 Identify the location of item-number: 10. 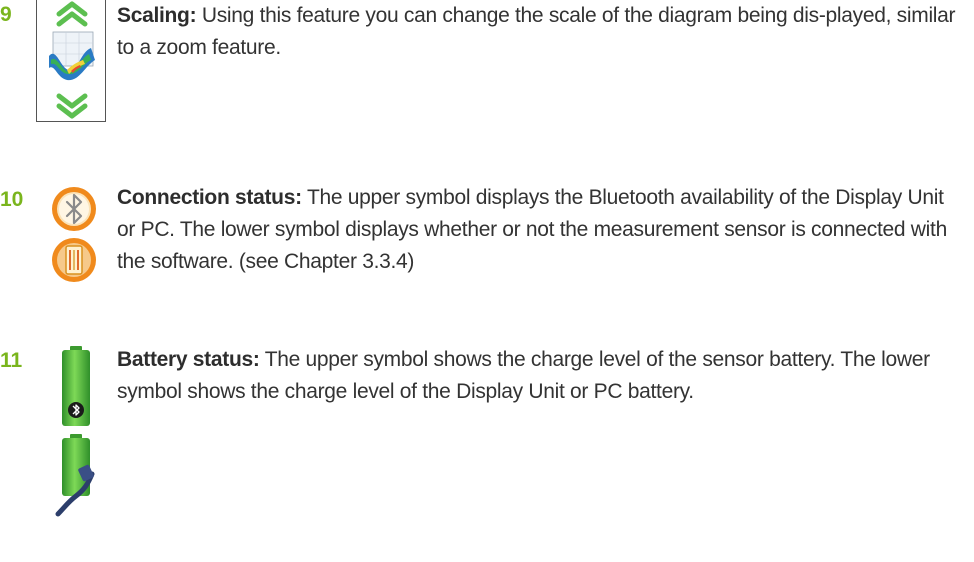
(12, 199).